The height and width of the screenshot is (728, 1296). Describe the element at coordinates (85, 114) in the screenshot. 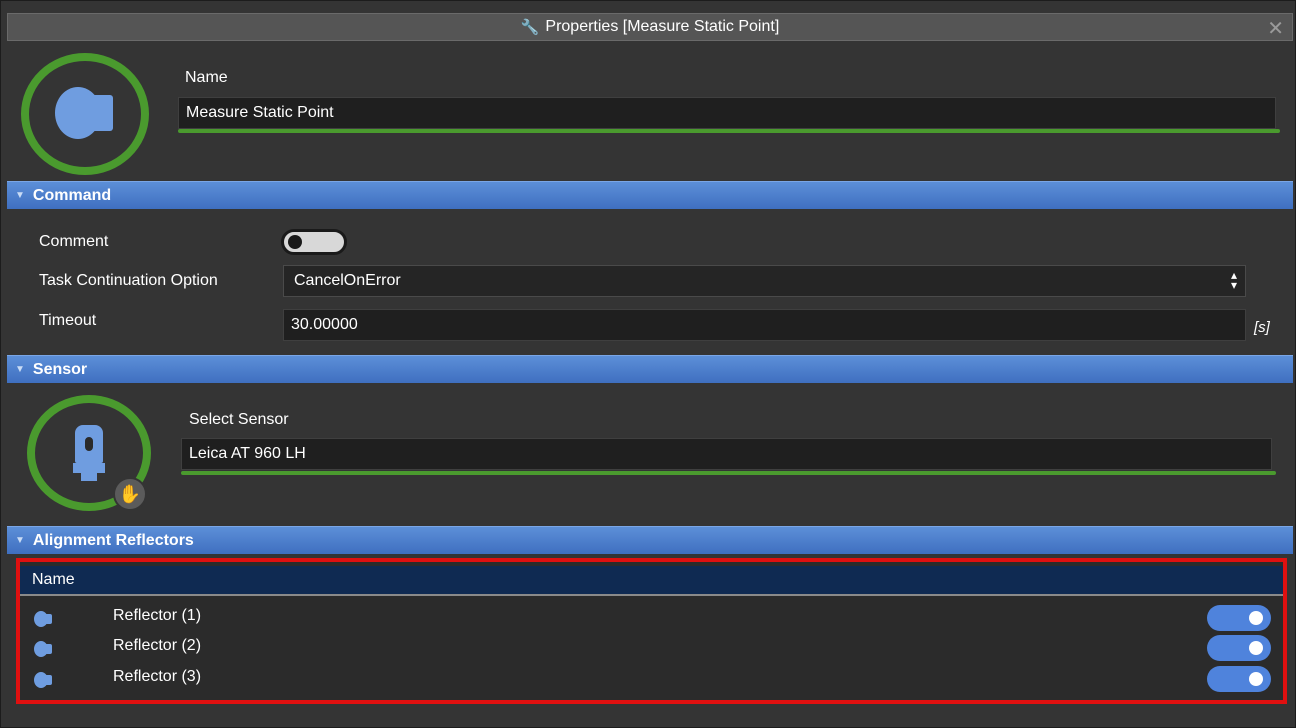

I see `measure-point-icon` at that location.